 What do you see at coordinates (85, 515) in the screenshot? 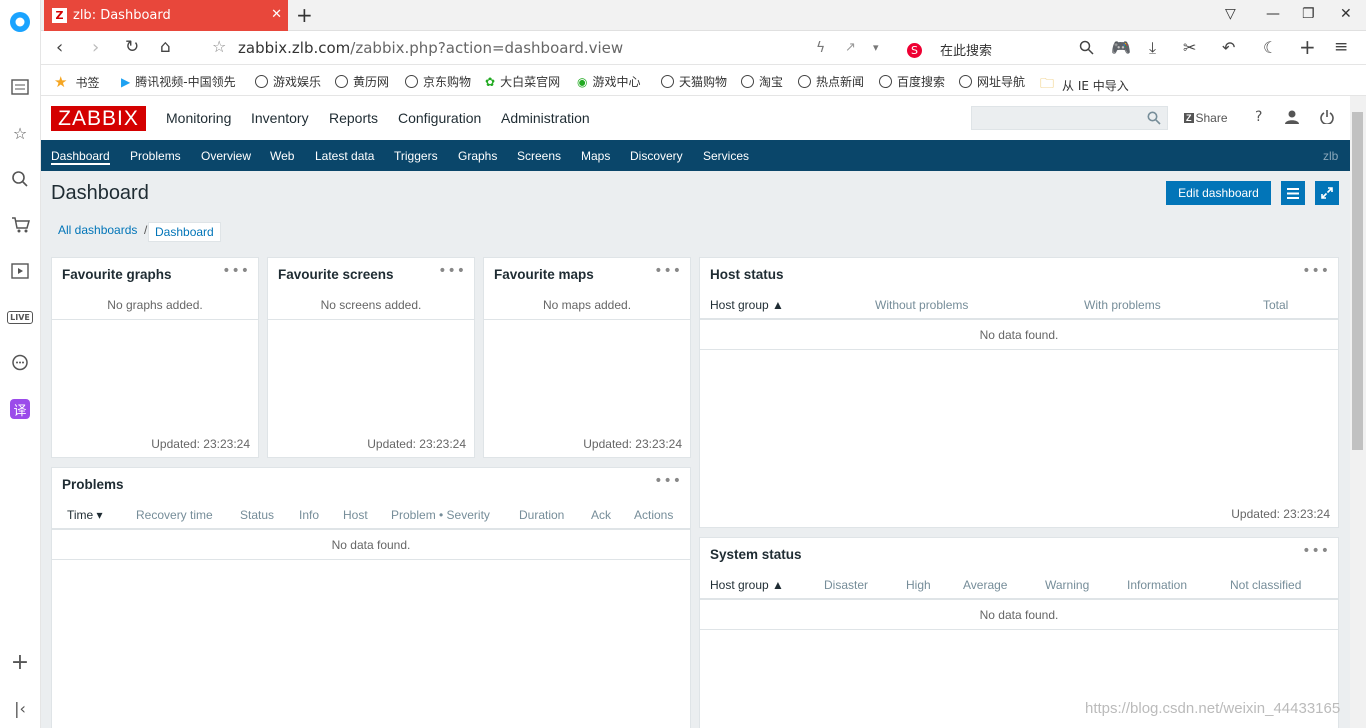
I see `col-time: Time ▾` at bounding box center [85, 515].